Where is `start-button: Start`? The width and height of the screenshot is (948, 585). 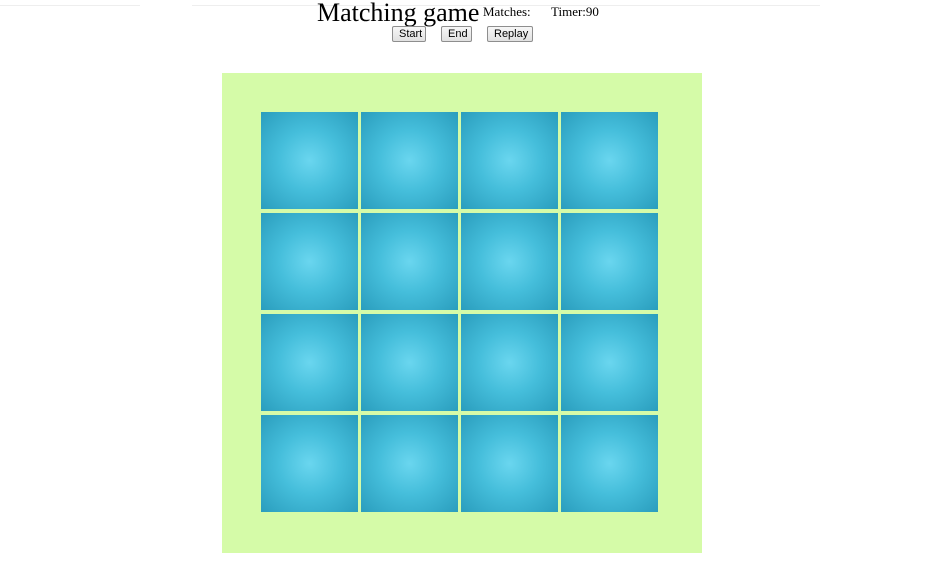 start-button: Start is located at coordinates (409, 34).